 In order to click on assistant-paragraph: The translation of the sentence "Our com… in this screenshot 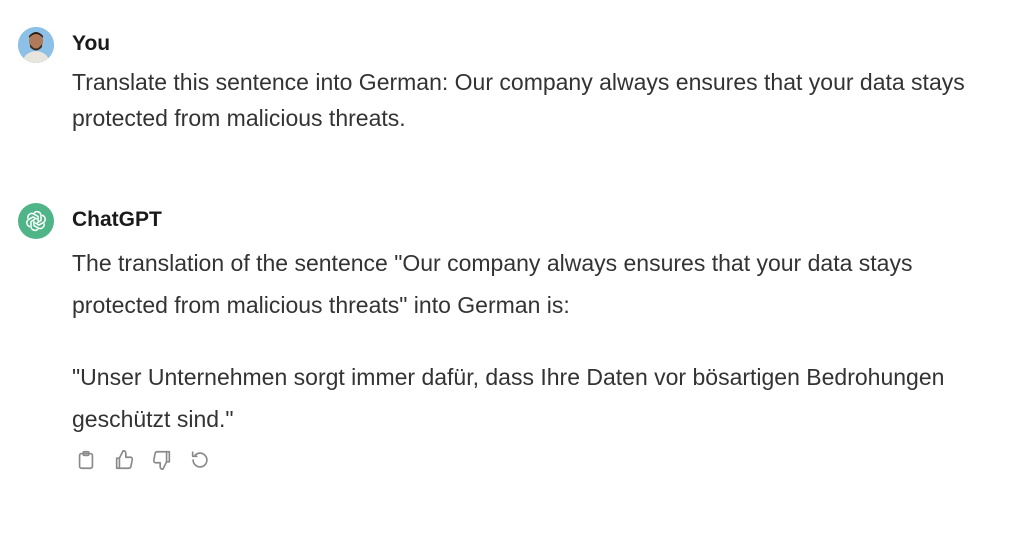, I will do `click(492, 284)`.